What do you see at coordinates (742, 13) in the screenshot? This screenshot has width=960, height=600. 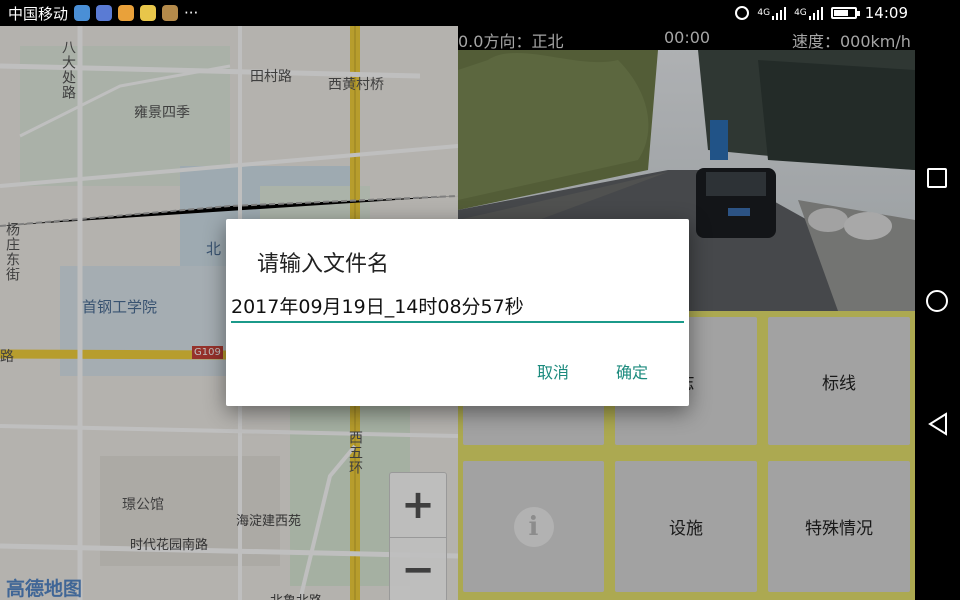 I see `alarm-icon` at bounding box center [742, 13].